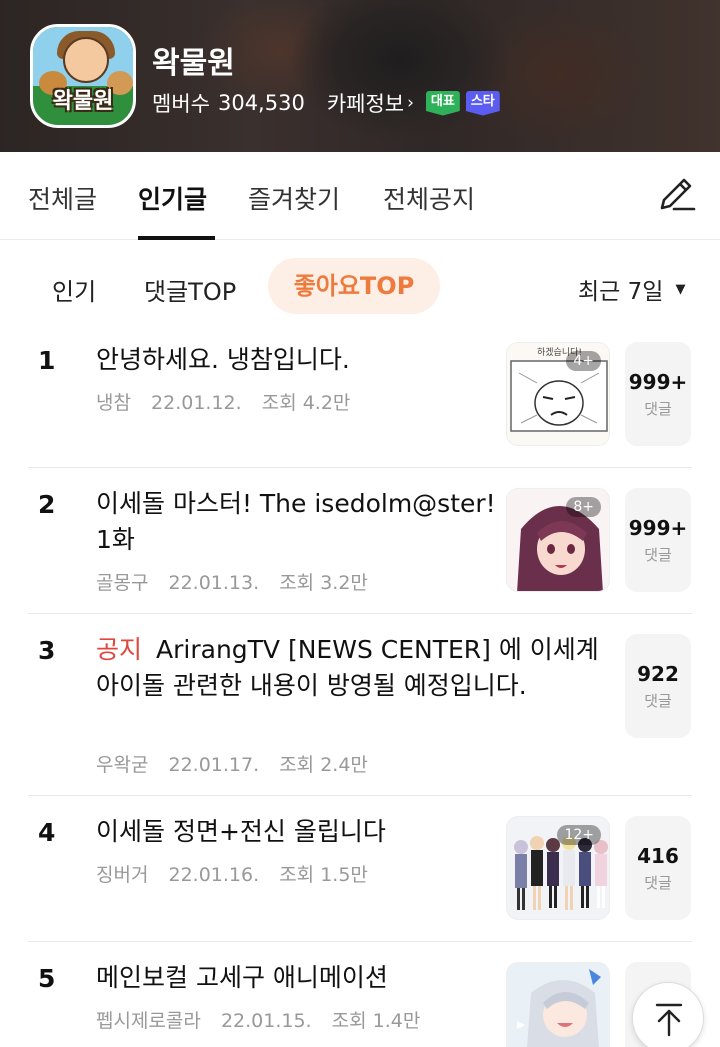 This screenshot has width=720, height=1047. What do you see at coordinates (360, 76) in the screenshot?
I see `cafe-header-banner: 왁물원 왁물원 멤버수 304,530 카페정보 › 대표 스타` at bounding box center [360, 76].